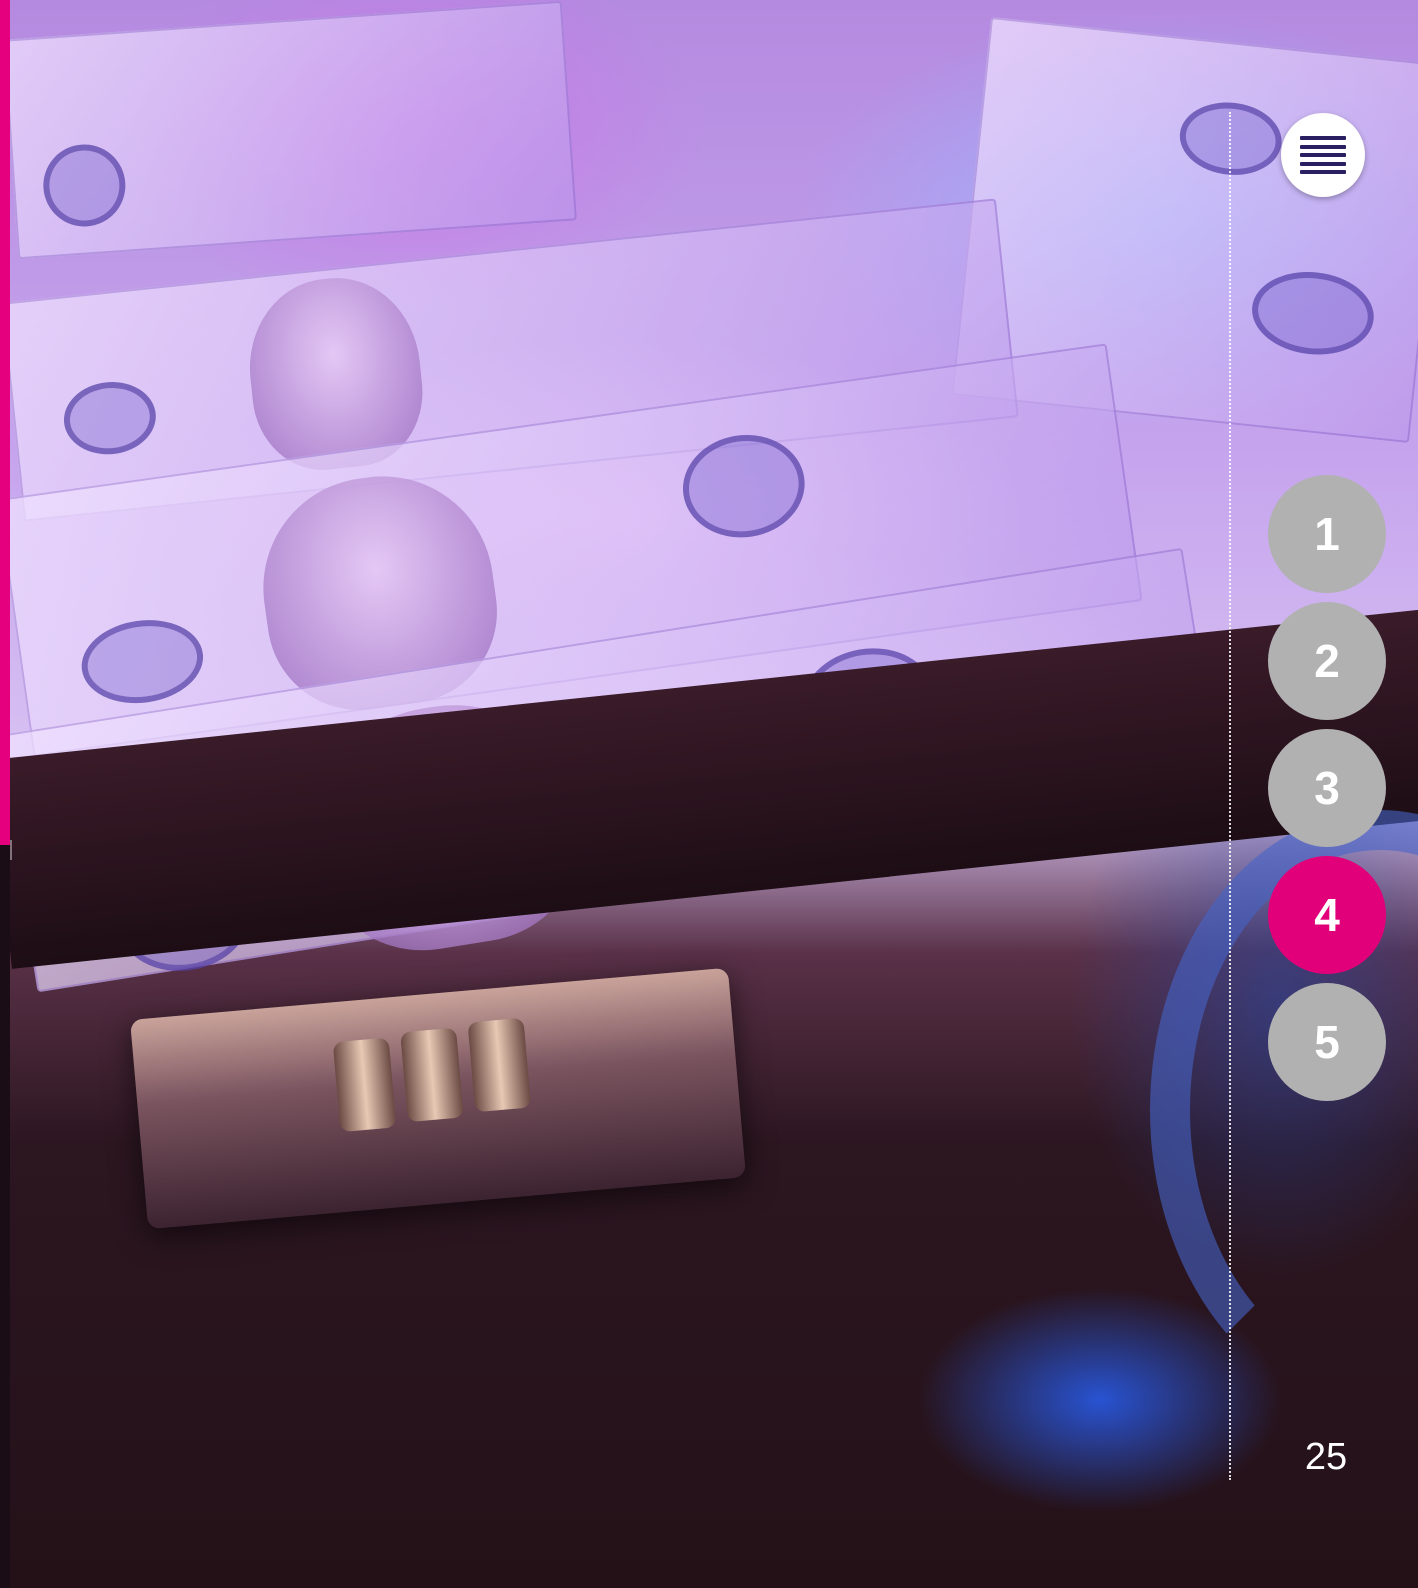  Describe the element at coordinates (438, 1098) in the screenshot. I see `combination-lock` at that location.